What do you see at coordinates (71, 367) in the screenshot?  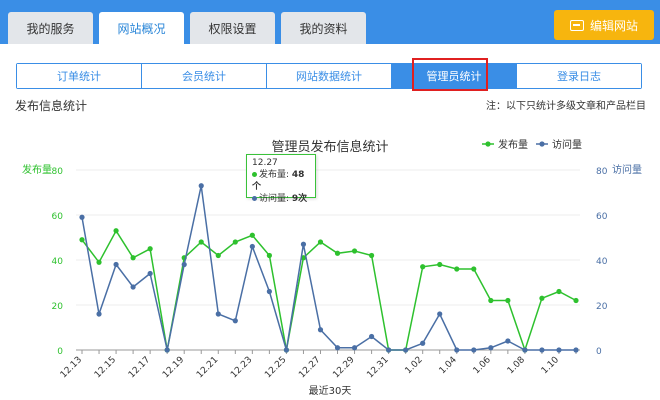 I see `x-tick-label: 12.13` at bounding box center [71, 367].